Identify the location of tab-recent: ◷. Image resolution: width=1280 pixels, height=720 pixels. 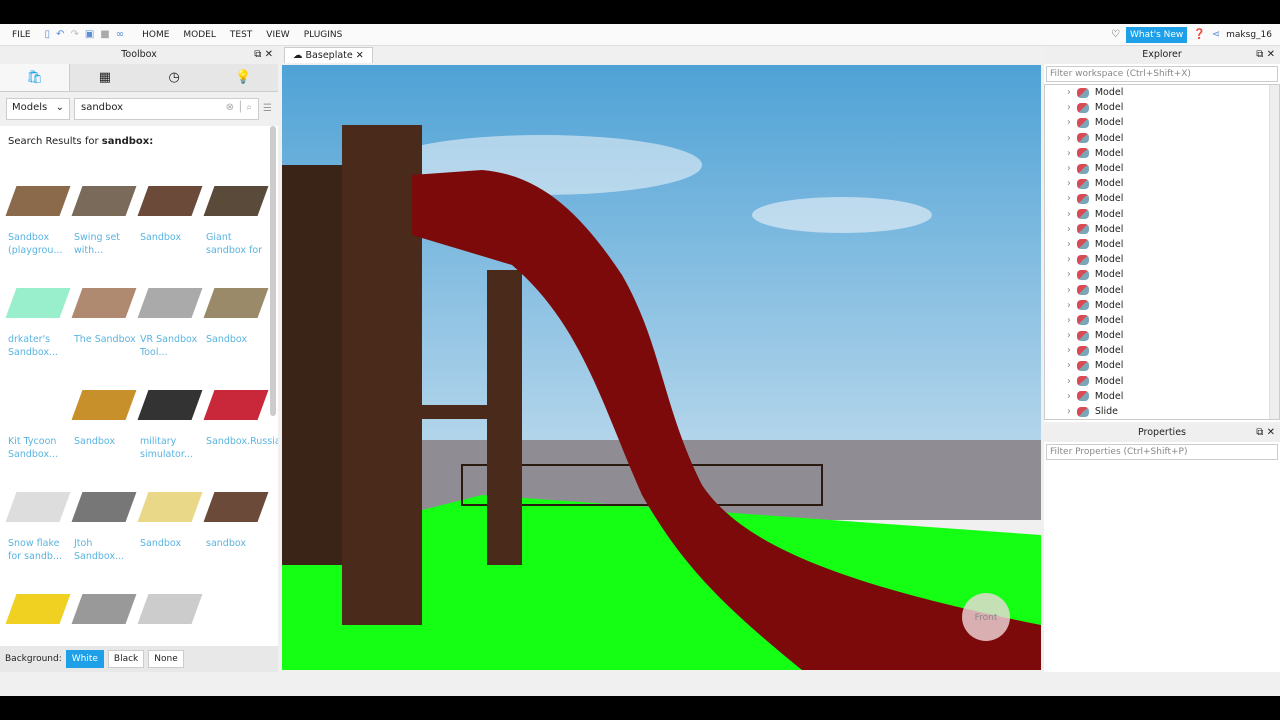
(174, 77).